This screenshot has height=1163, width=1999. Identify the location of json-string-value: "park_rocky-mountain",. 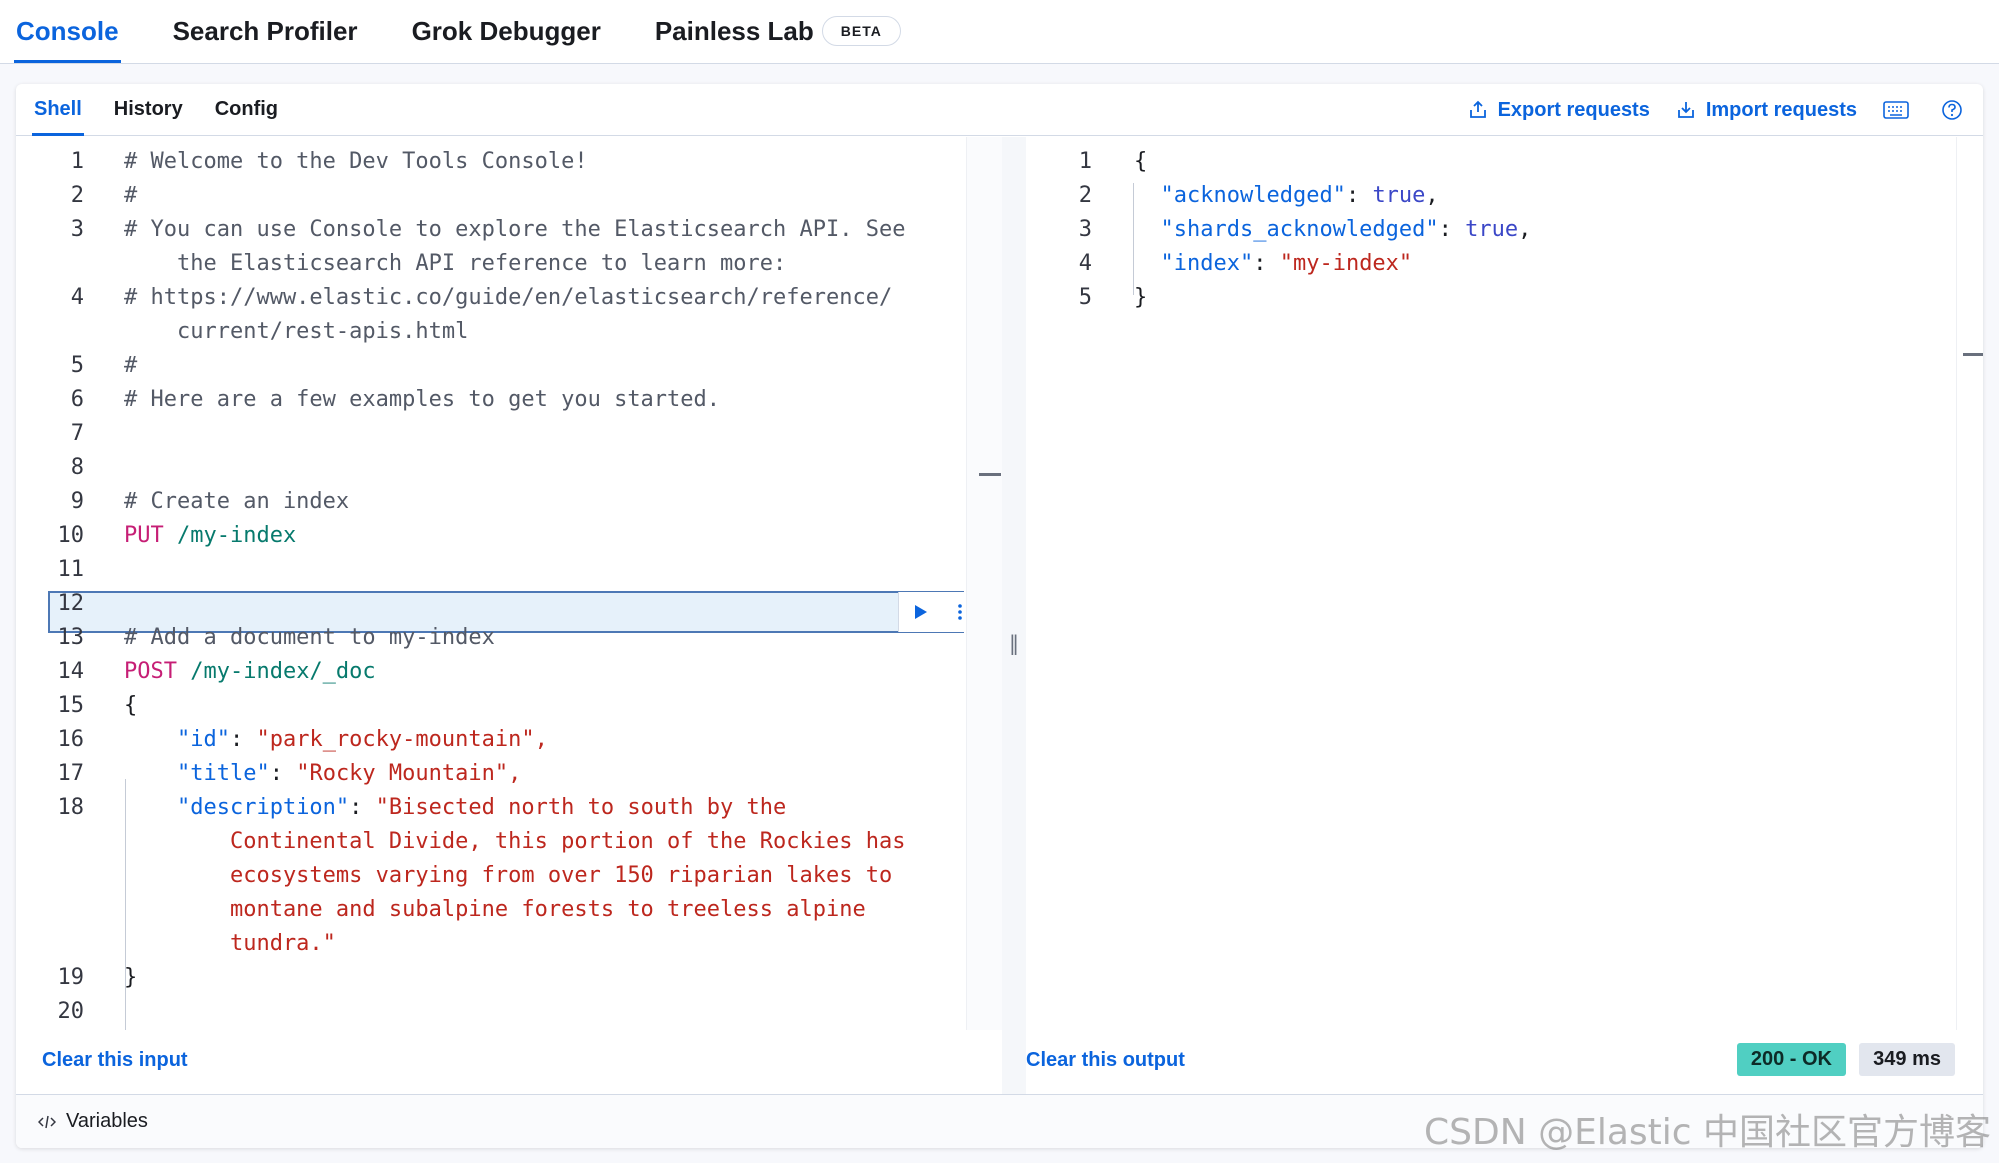
(402, 739).